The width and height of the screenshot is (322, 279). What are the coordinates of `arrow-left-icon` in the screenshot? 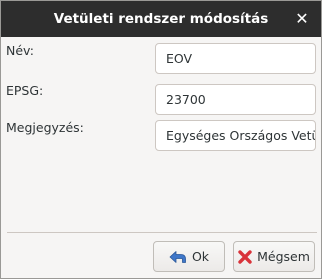 It's located at (178, 257).